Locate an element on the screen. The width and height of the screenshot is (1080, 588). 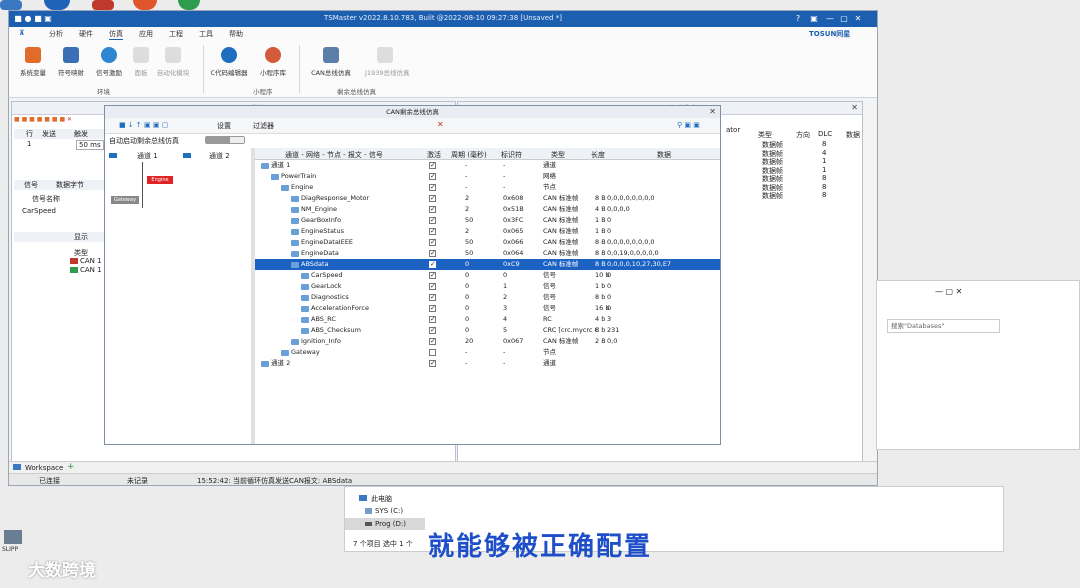
add-workspace-icon: + is located at coordinates (71, 467).